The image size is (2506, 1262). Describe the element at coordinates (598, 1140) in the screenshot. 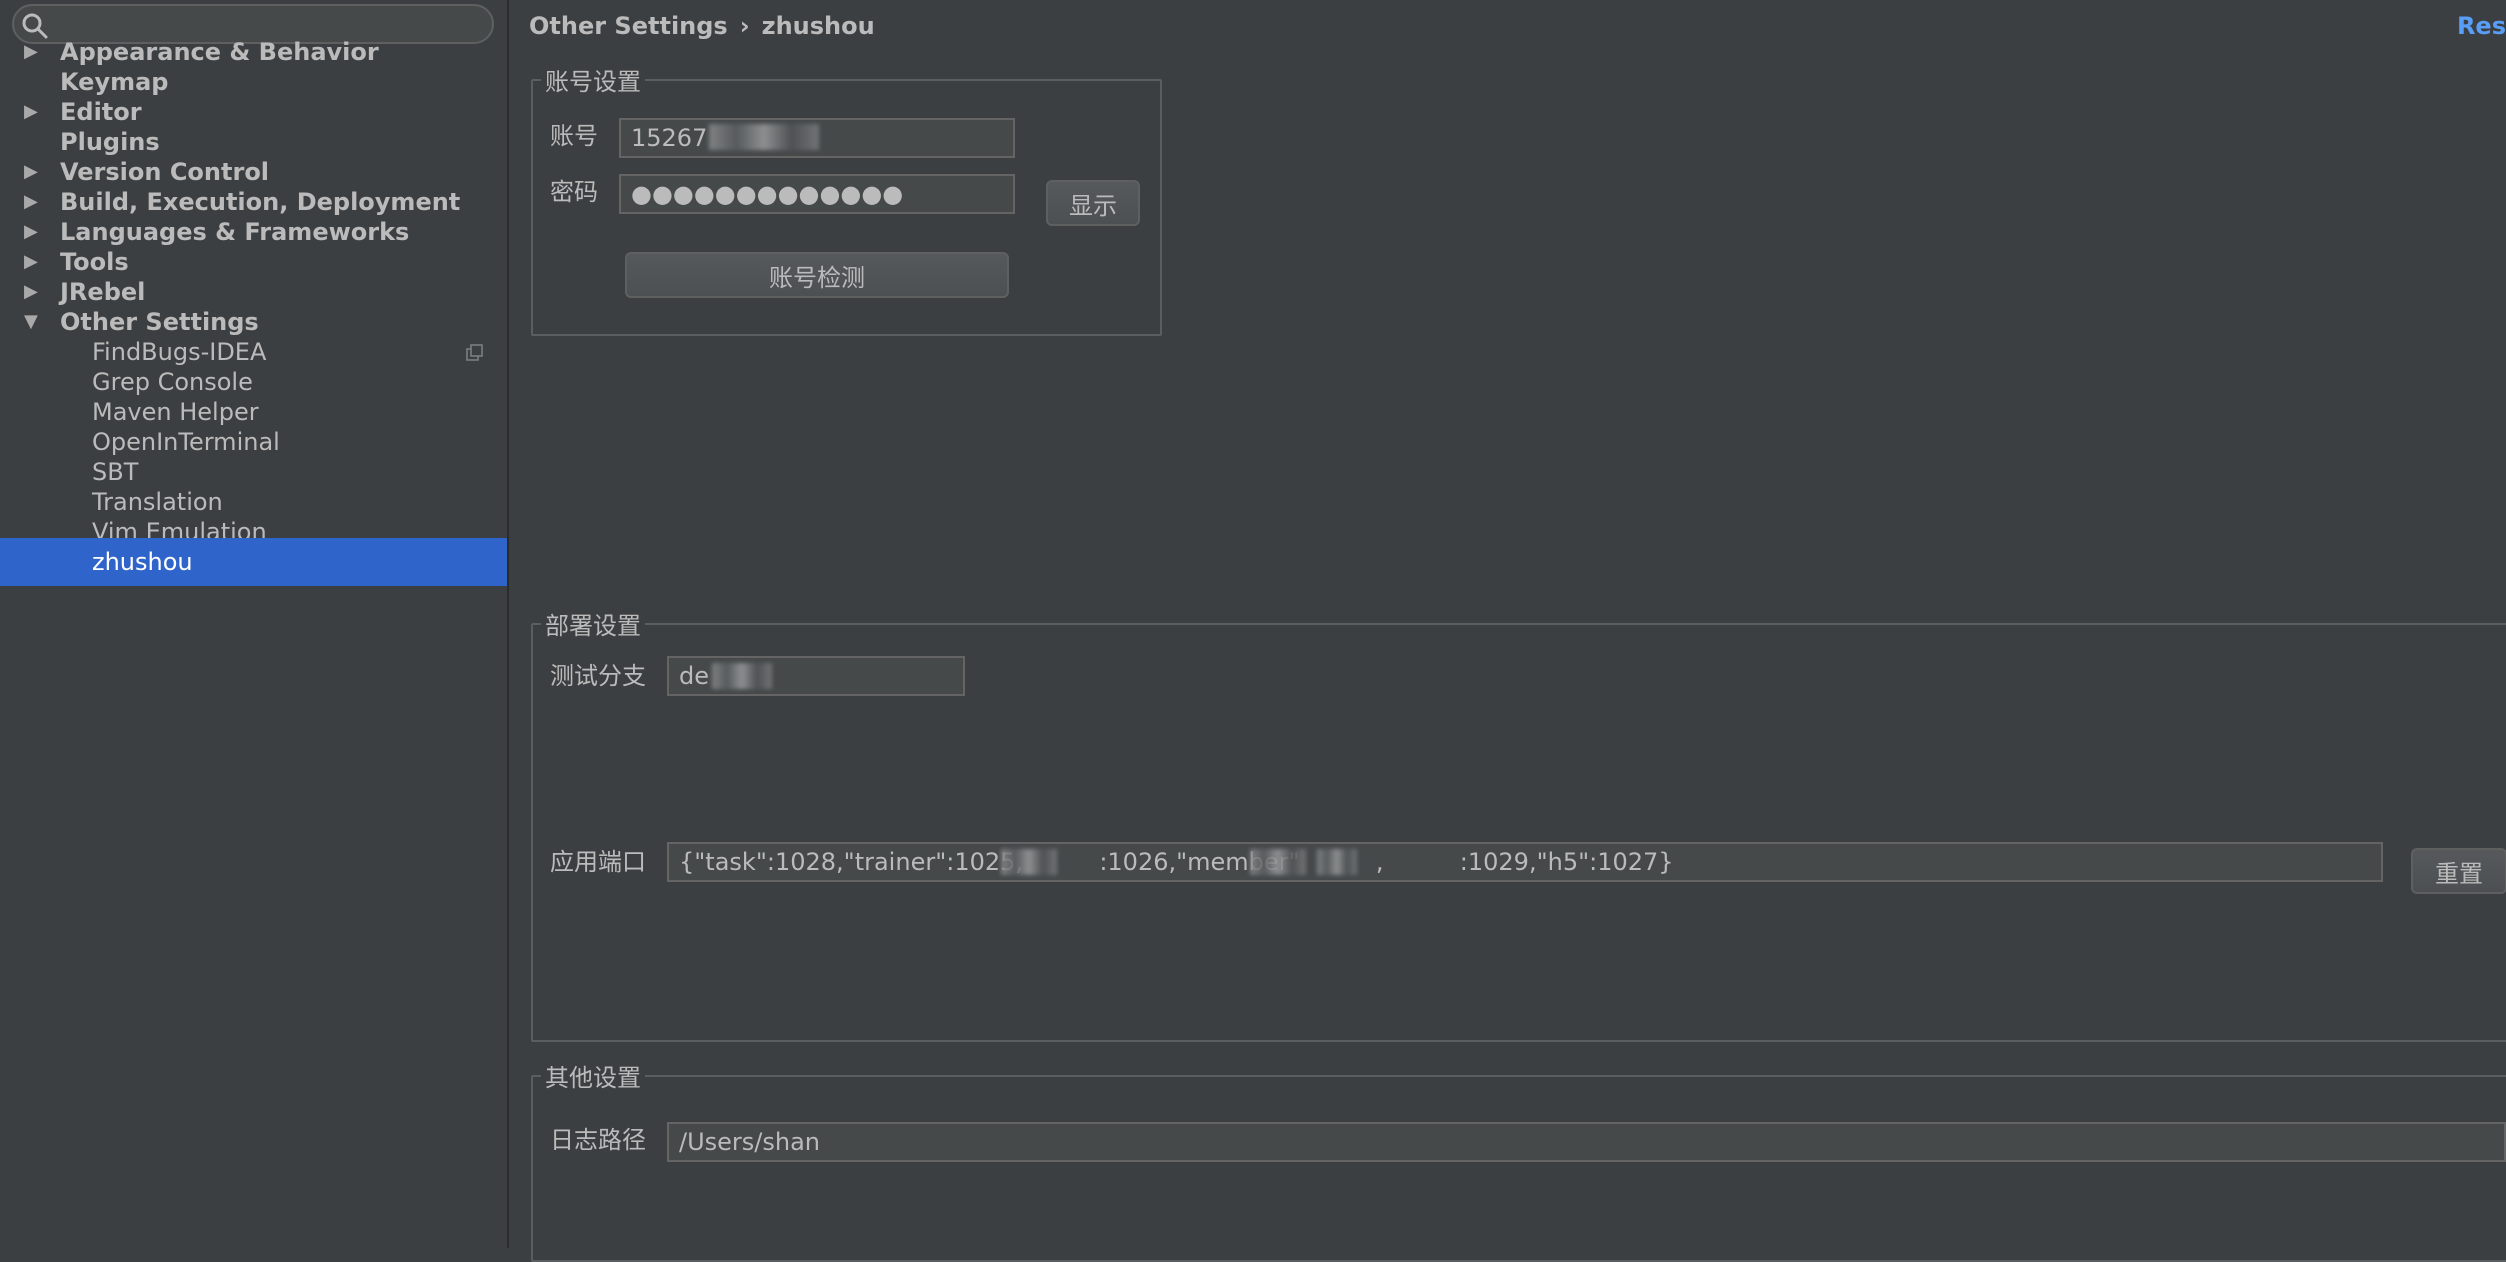

I see `log-path-label: 日志路径` at that location.